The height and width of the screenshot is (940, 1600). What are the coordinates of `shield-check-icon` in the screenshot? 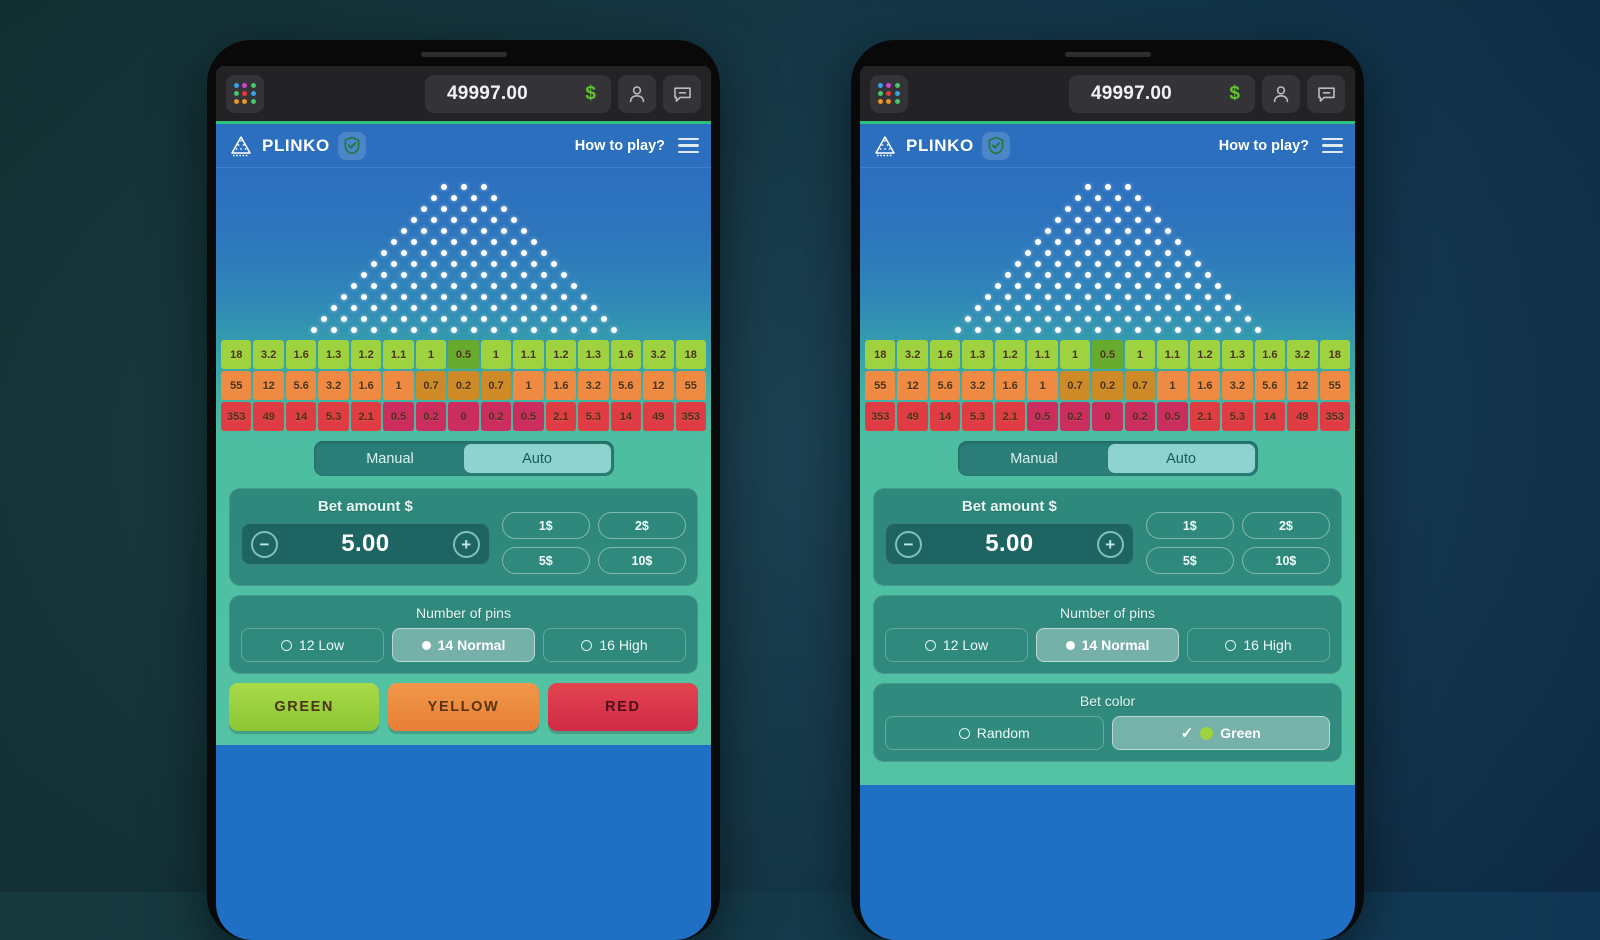 It's located at (995, 145).